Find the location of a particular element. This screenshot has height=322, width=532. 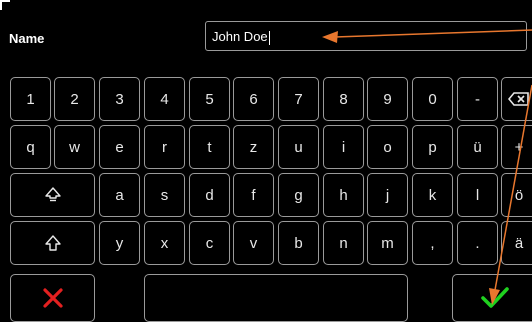

key-p: p is located at coordinates (432, 147).